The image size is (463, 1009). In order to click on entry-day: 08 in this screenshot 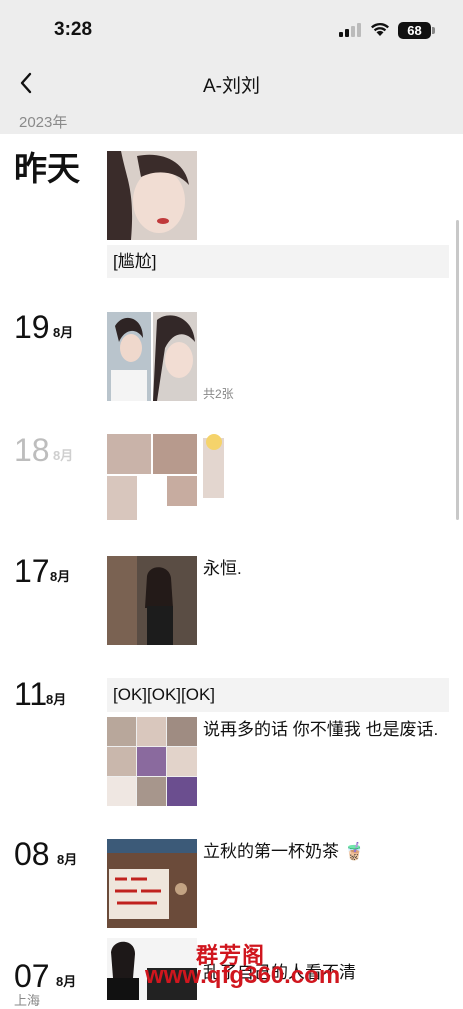, I will do `click(32, 854)`.